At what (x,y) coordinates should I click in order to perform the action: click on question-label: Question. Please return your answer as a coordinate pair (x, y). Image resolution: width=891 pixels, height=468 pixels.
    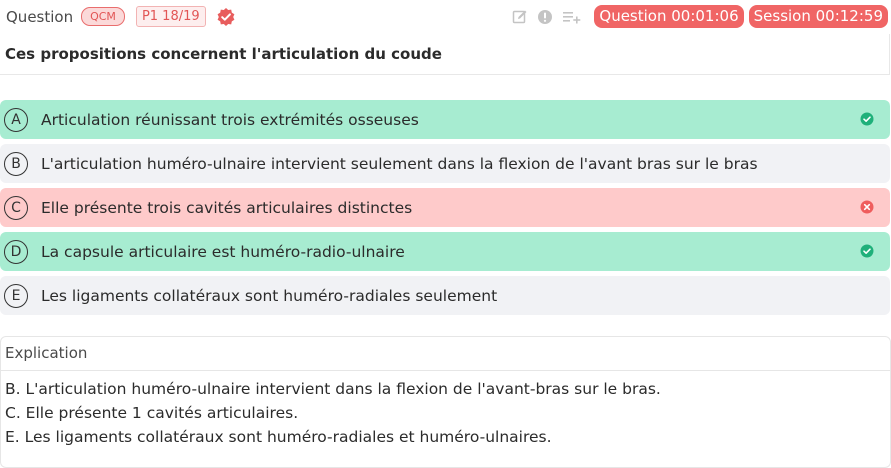
    Looking at the image, I should click on (40, 16).